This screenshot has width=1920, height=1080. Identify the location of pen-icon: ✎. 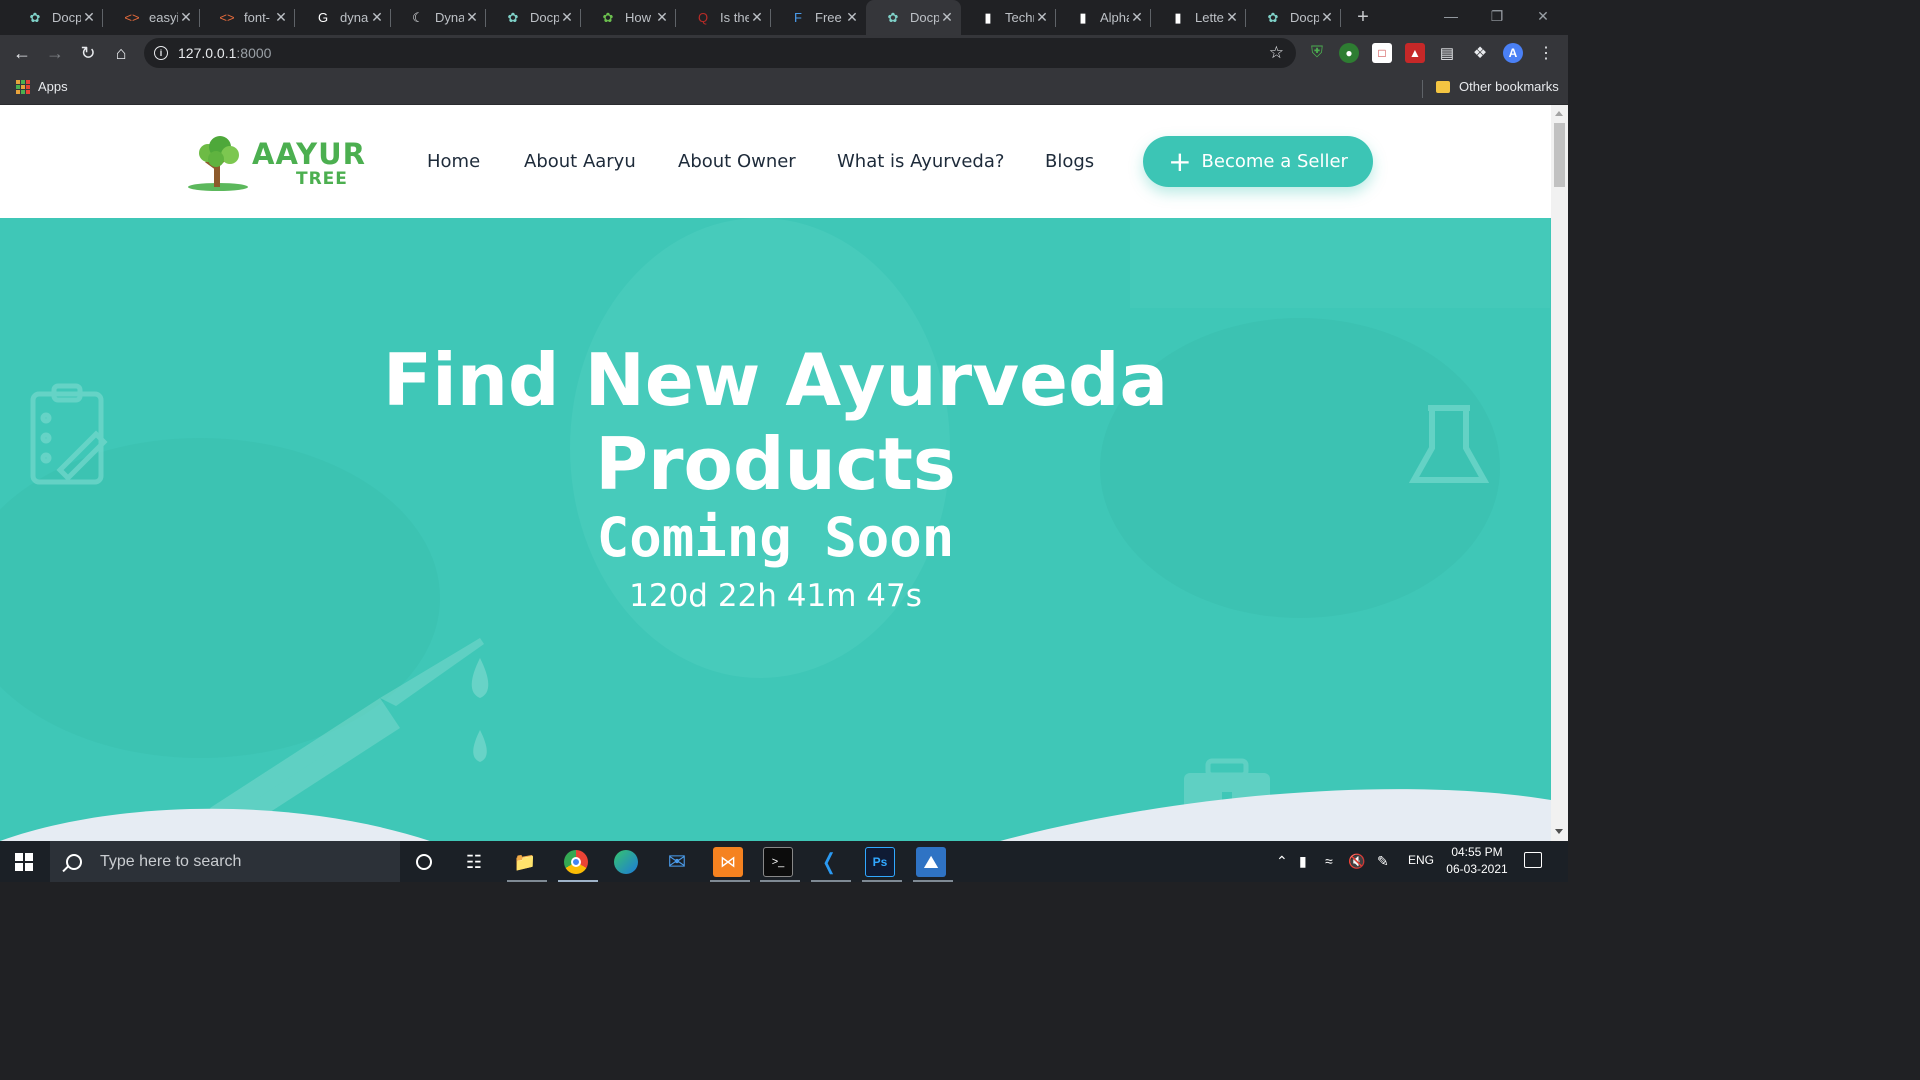
(1383, 861).